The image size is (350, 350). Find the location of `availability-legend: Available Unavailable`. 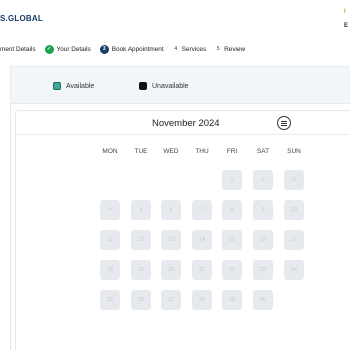

availability-legend: Available Unavailable is located at coordinates (180, 85).